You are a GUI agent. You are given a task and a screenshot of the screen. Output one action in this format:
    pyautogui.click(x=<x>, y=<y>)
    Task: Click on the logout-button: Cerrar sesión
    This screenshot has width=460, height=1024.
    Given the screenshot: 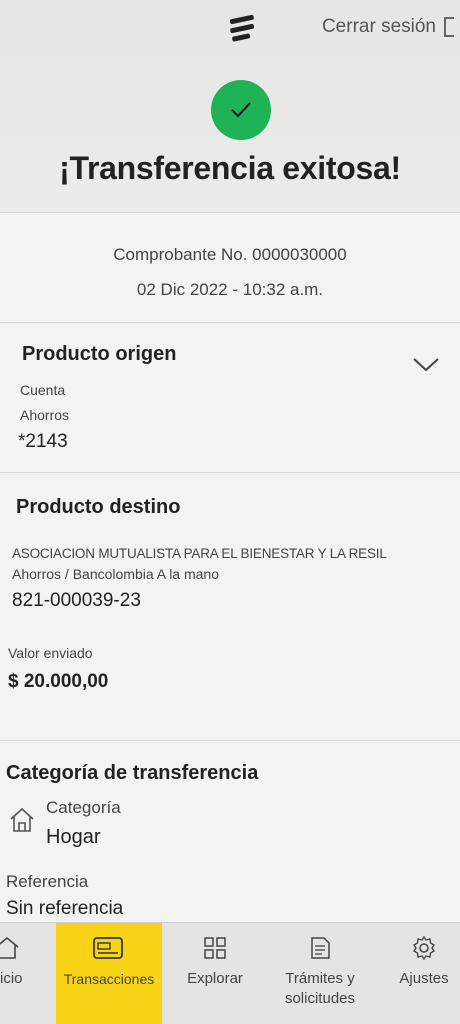 What is the action you would take?
    pyautogui.click(x=388, y=27)
    